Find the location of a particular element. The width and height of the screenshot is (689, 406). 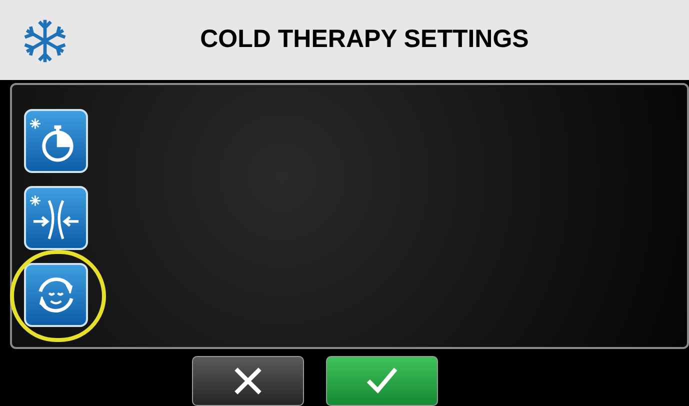

screen-title: COLD THERAPY SETTINGS is located at coordinates (364, 40).